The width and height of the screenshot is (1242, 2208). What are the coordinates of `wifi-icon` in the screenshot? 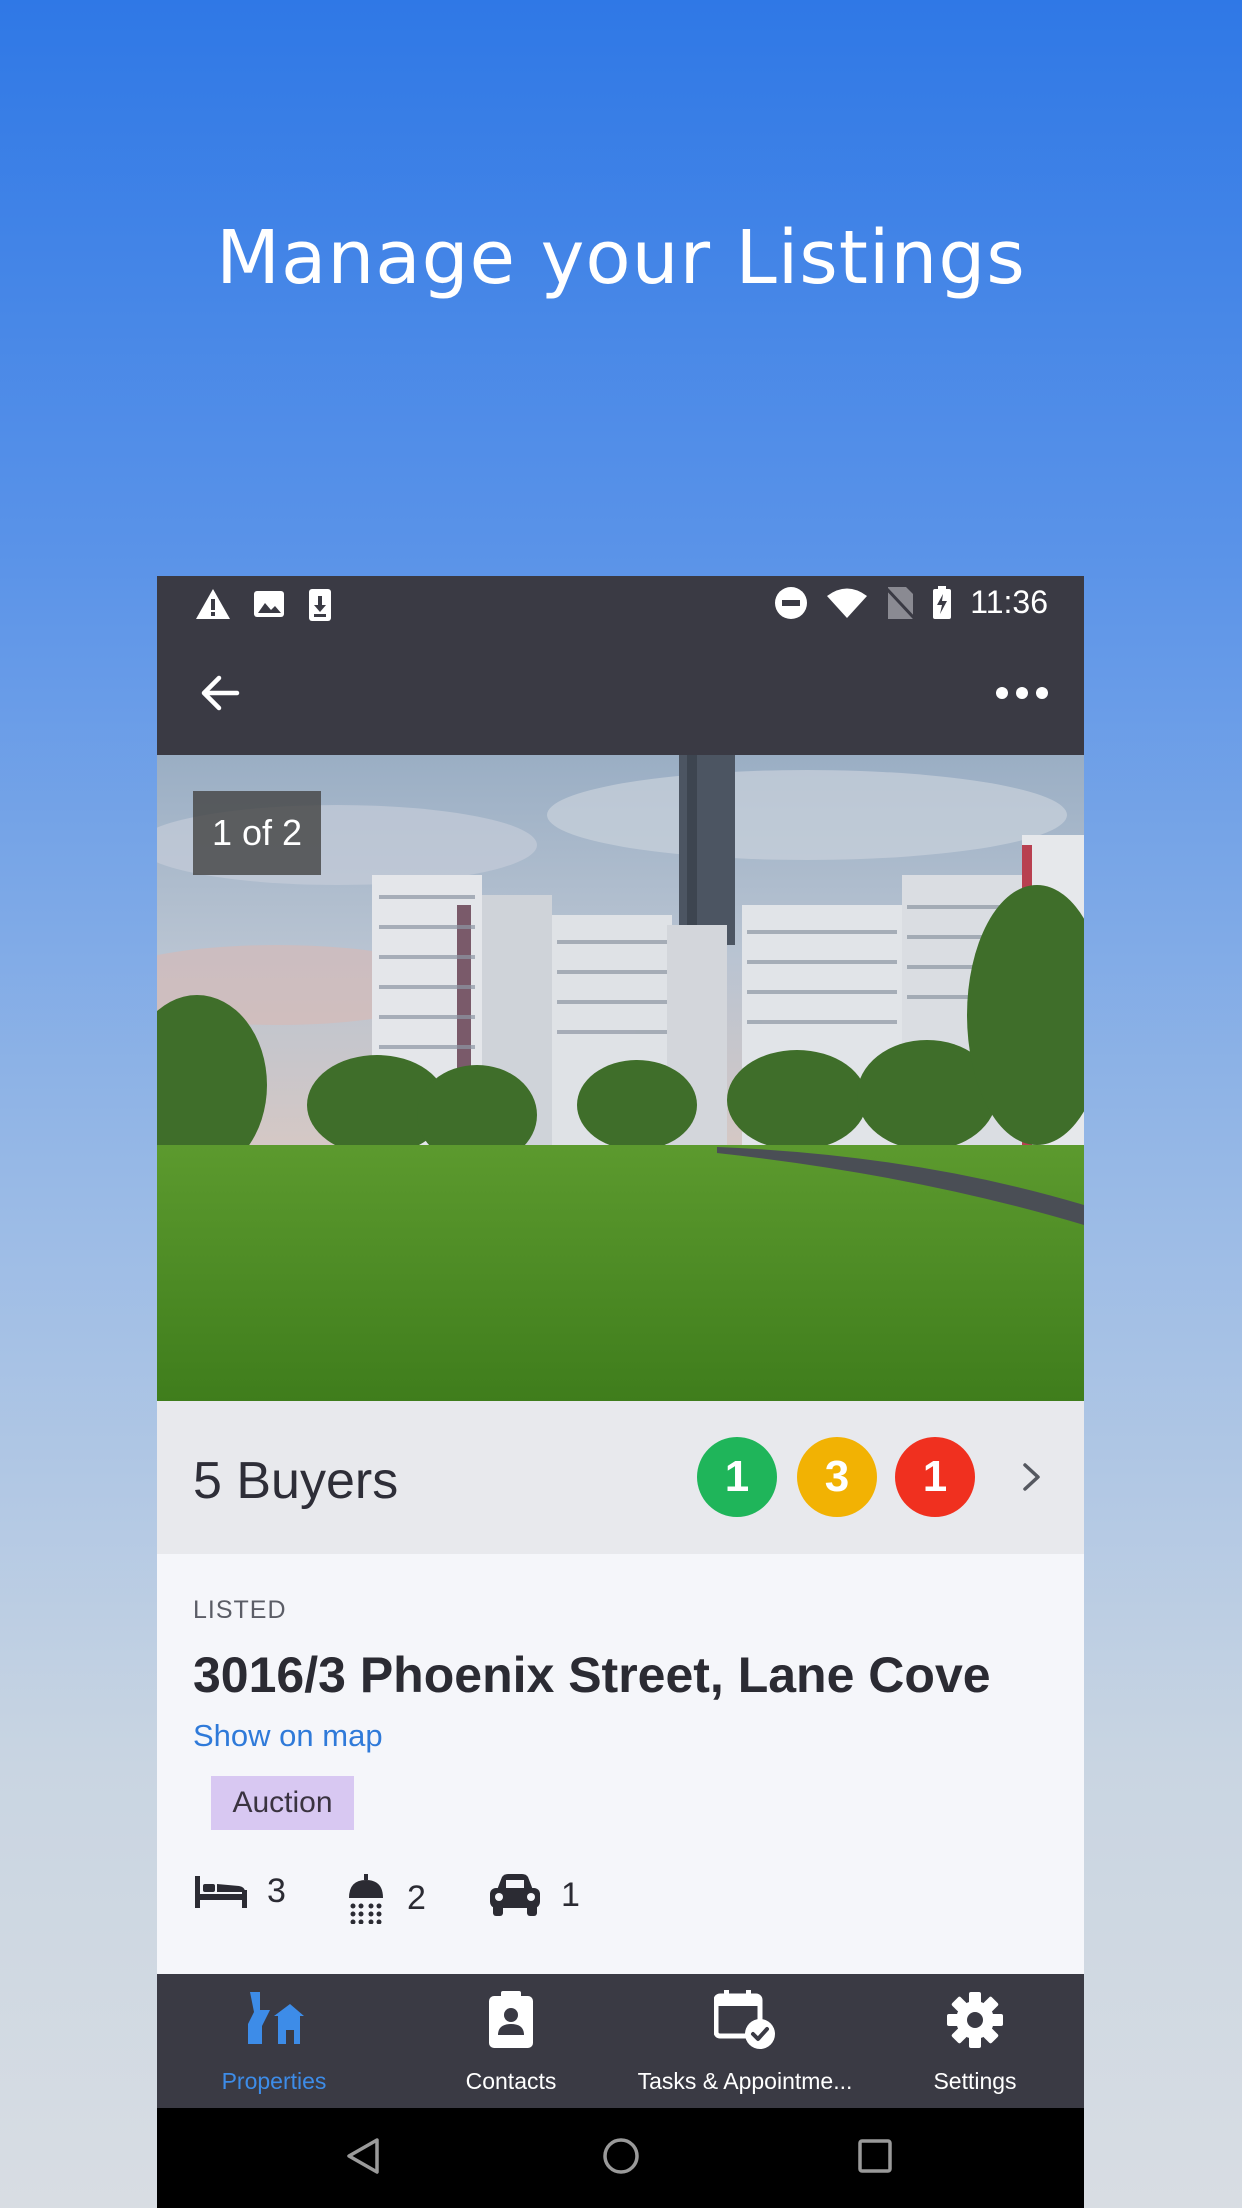 It's located at (847, 603).